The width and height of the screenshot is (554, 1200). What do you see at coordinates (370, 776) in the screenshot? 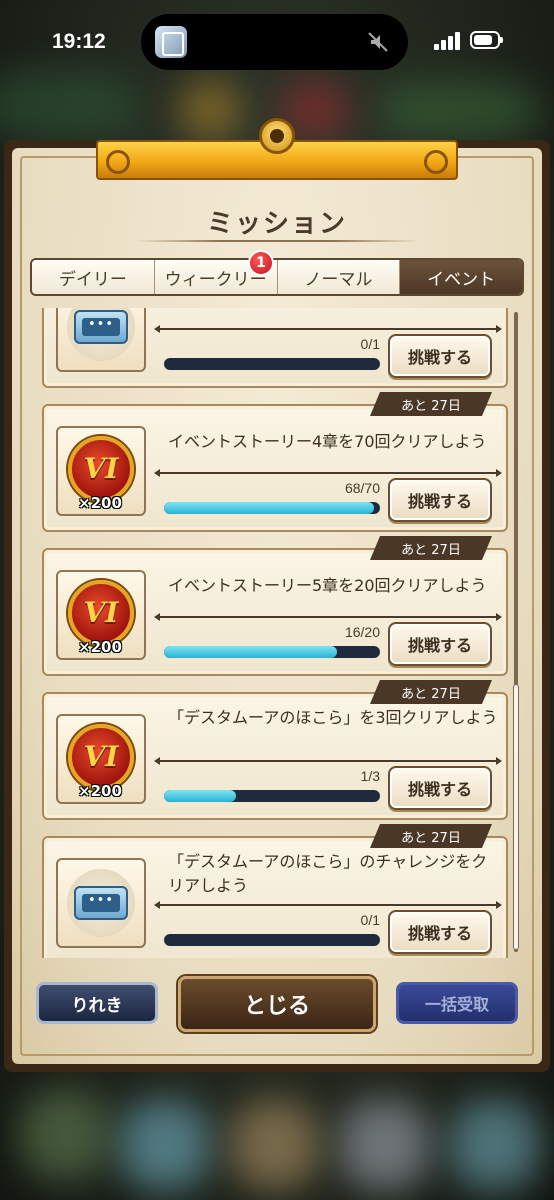
I see `progress-count: 1/3` at bounding box center [370, 776].